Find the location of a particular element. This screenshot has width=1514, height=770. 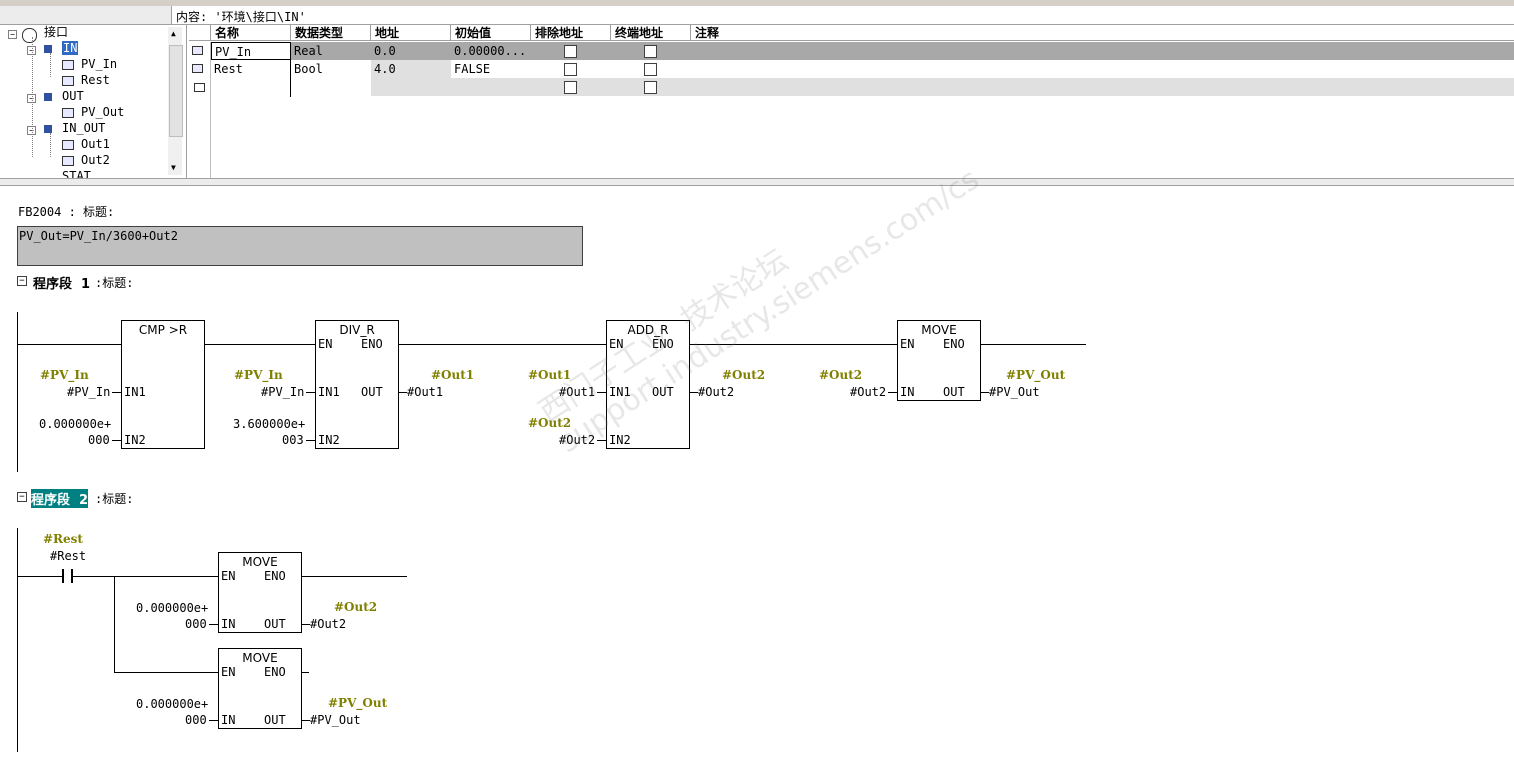

operand-symbol: #Rest is located at coordinates (63, 539).